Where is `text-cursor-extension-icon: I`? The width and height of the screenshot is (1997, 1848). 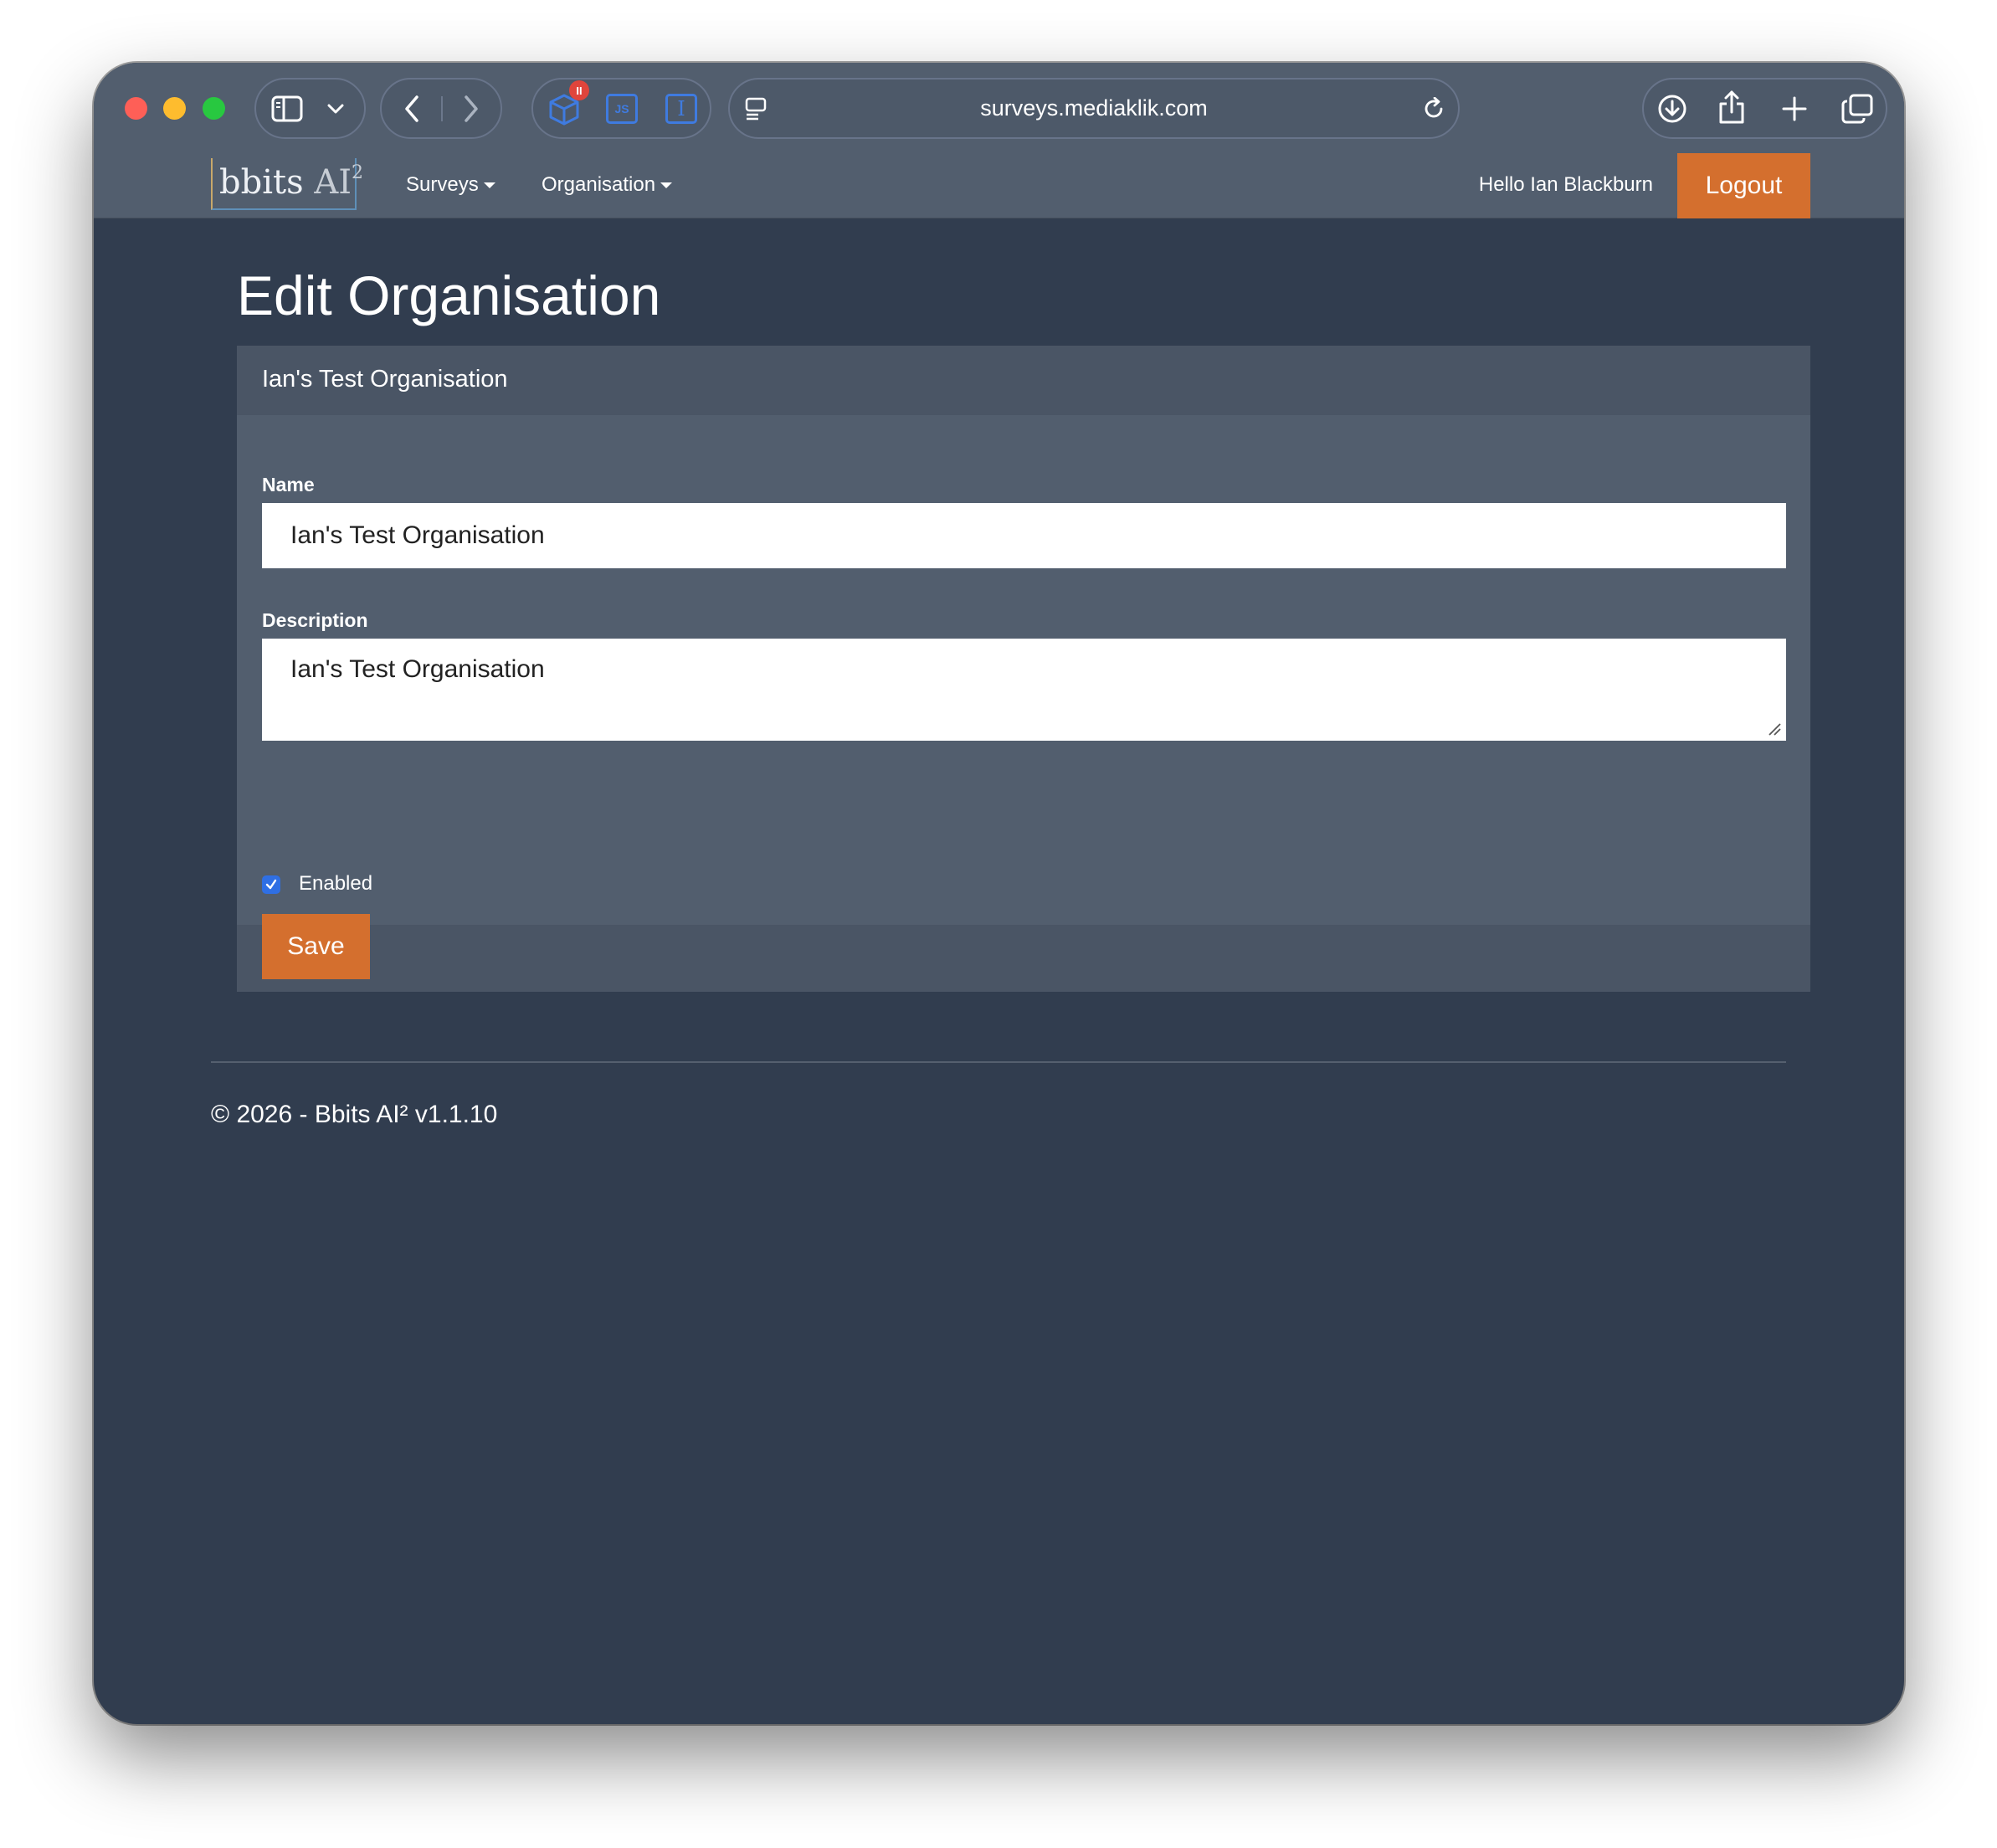
text-cursor-extension-icon: I is located at coordinates (681, 109).